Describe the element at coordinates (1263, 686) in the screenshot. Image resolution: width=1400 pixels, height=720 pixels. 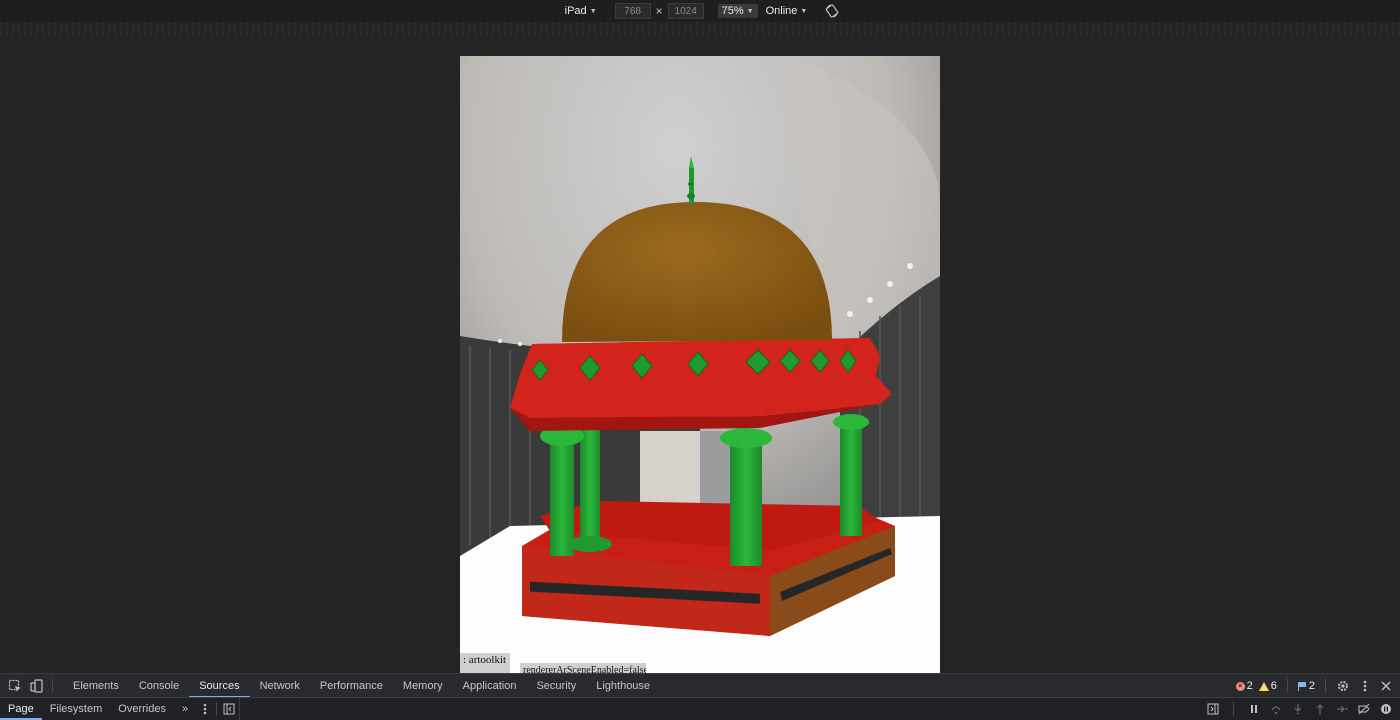
I see `warning-icon` at that location.